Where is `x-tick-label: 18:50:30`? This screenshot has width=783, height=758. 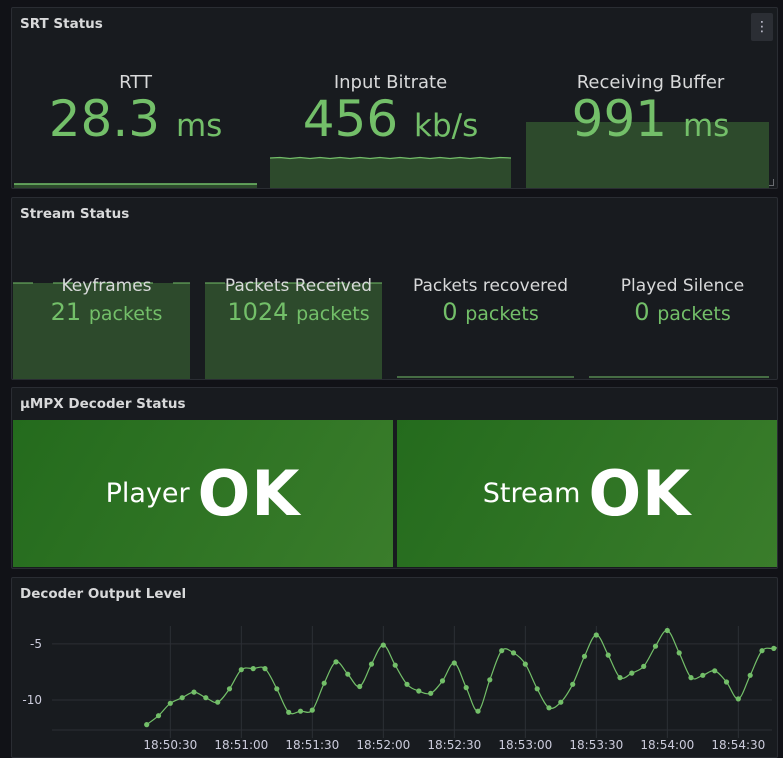 x-tick-label: 18:50:30 is located at coordinates (170, 745).